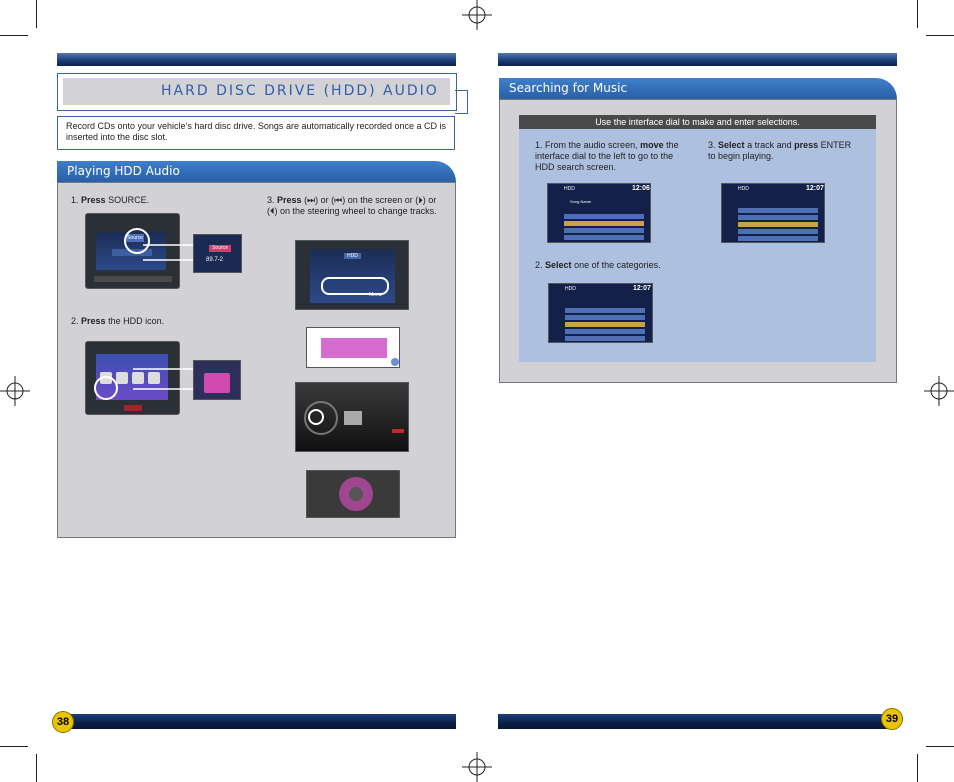 This screenshot has width=954, height=782. I want to click on track-screen-image: HDD Menu, so click(352, 275).